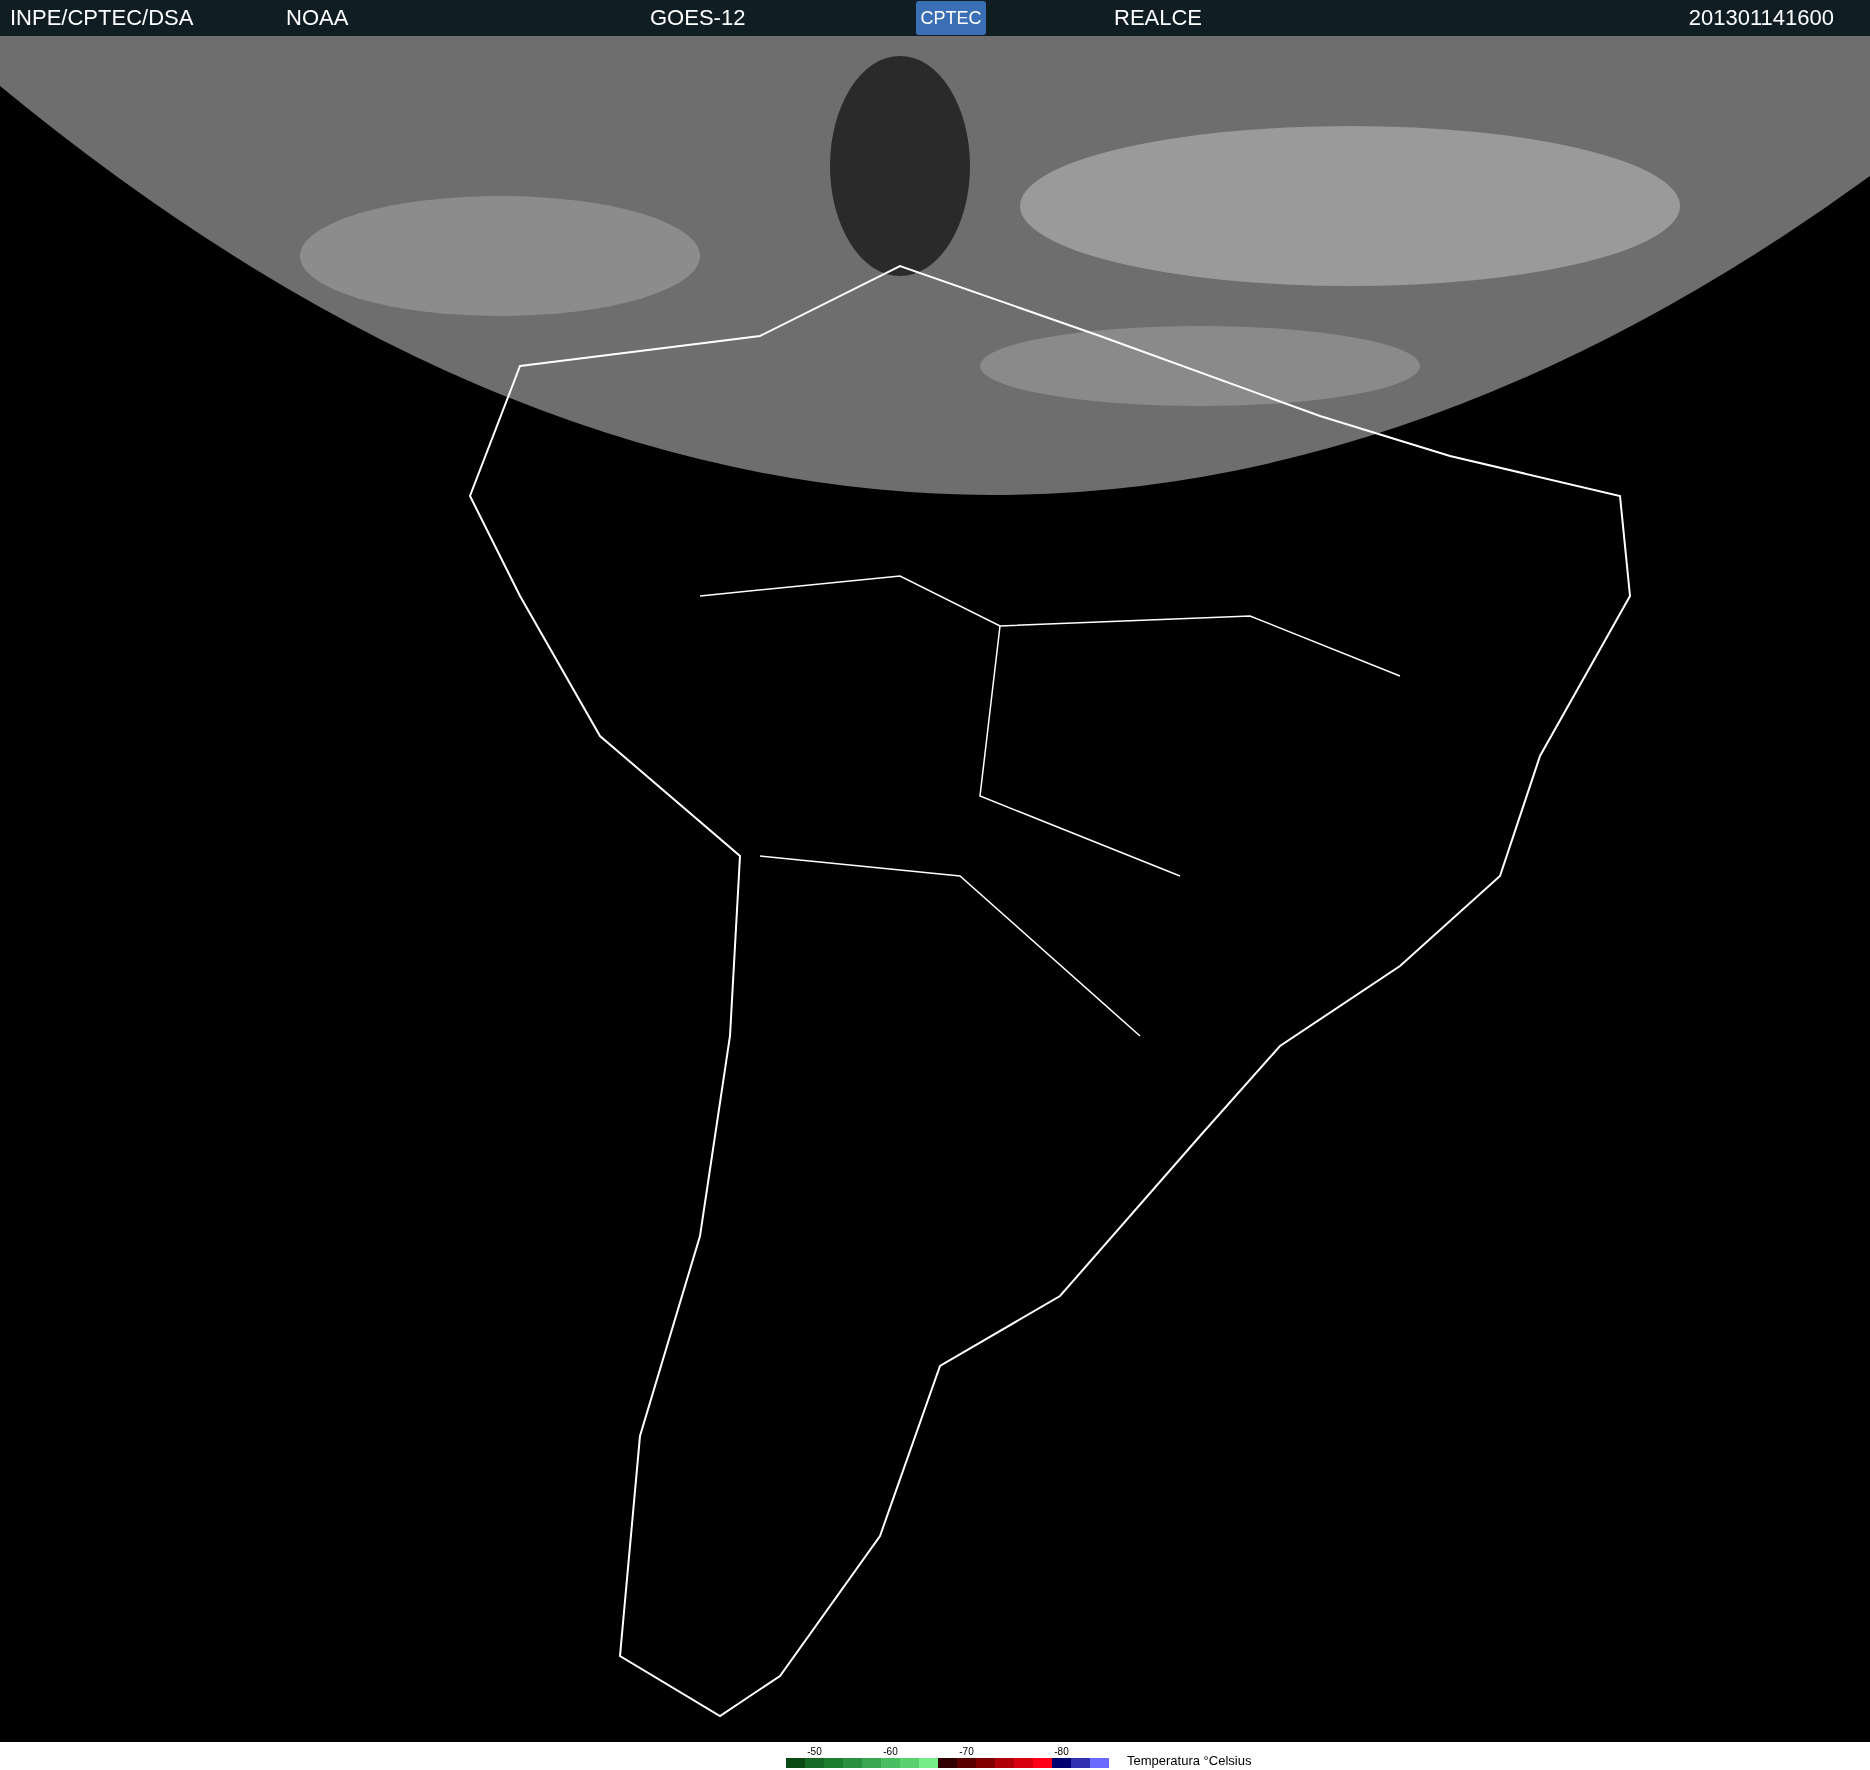  What do you see at coordinates (951, 18) in the screenshot?
I see `logo: CPTEC` at bounding box center [951, 18].